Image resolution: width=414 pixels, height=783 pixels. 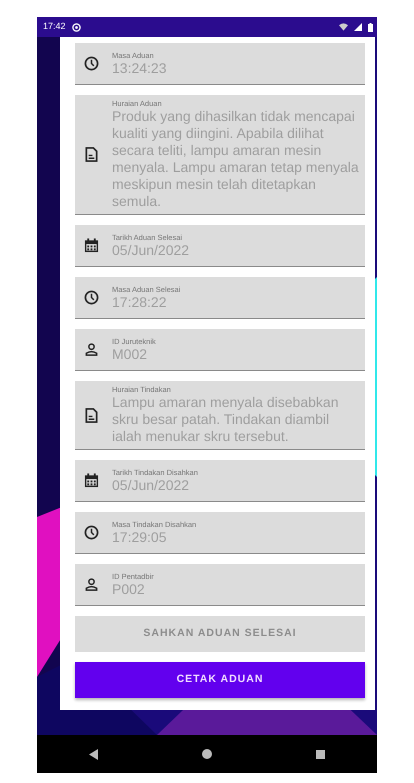 What do you see at coordinates (140, 302) in the screenshot?
I see `field-value: 17:28:22` at bounding box center [140, 302].